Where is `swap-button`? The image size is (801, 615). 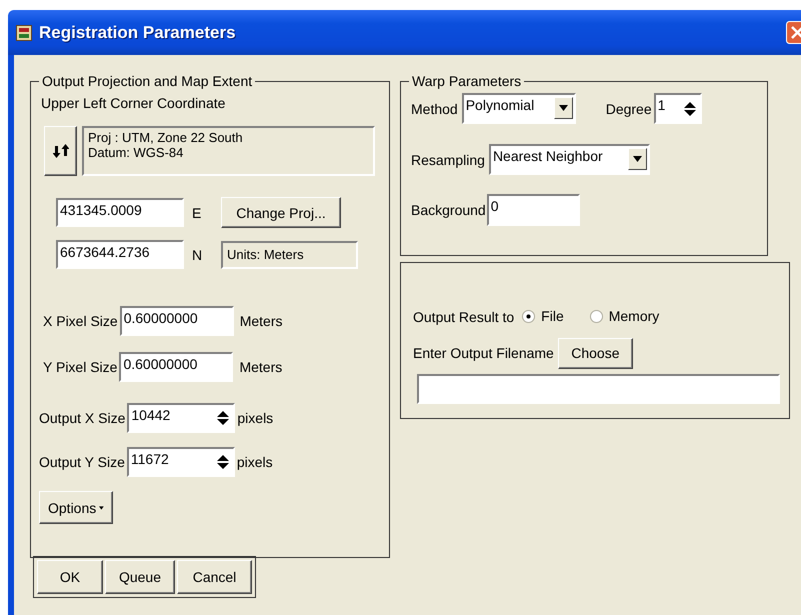
swap-button is located at coordinates (60, 151).